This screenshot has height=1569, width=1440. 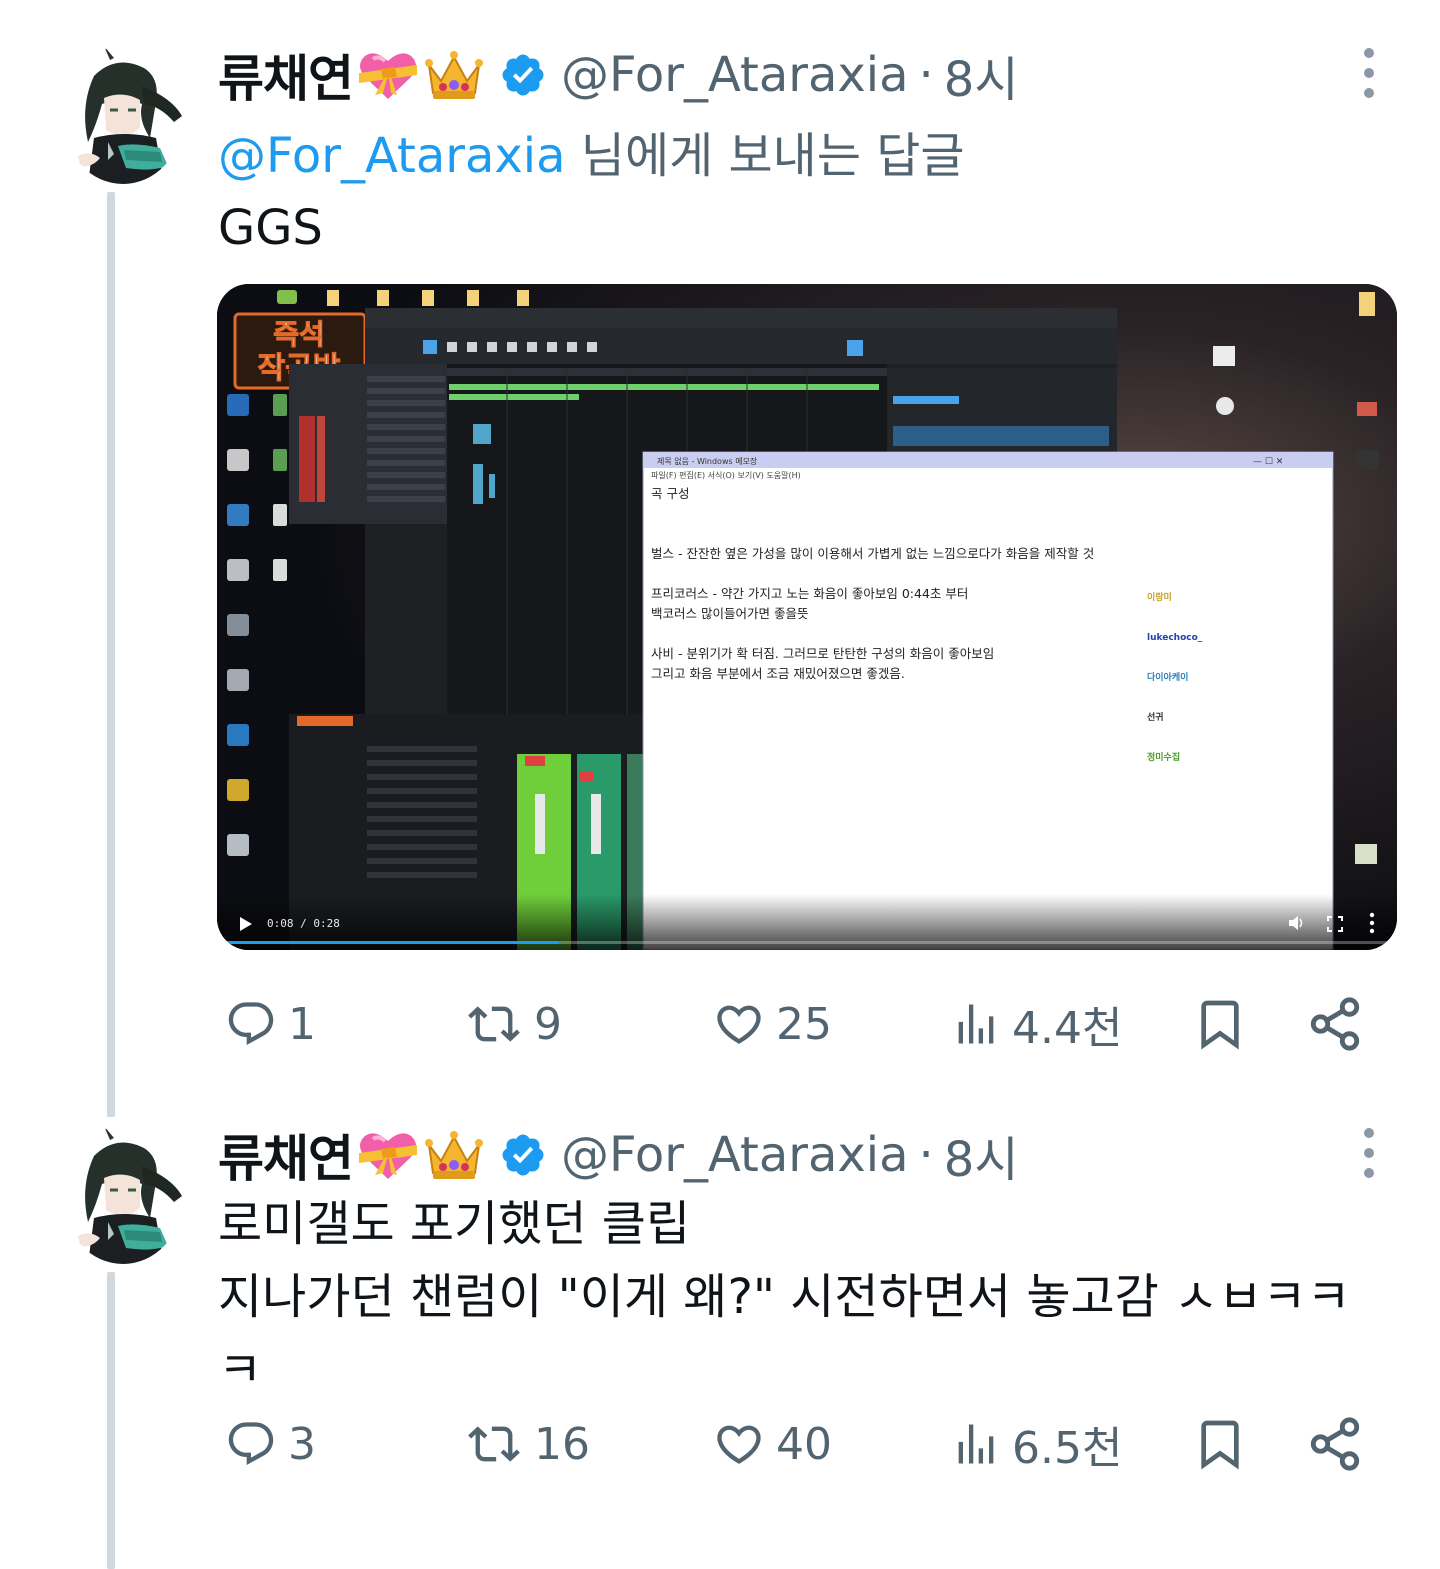 What do you see at coordinates (807, 942) in the screenshot?
I see `video-progress-bar` at bounding box center [807, 942].